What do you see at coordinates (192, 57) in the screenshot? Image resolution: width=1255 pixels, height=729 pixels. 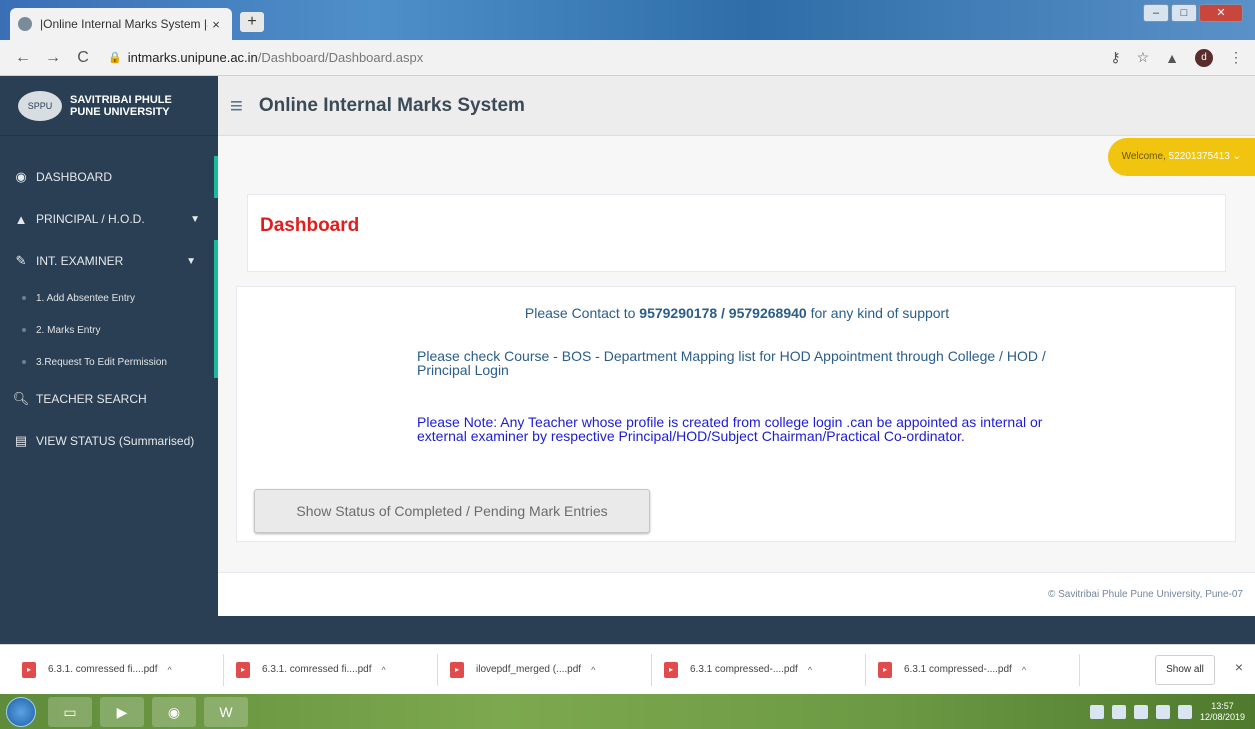 I see `url-host: intmarks.unipune.ac.in` at bounding box center [192, 57].